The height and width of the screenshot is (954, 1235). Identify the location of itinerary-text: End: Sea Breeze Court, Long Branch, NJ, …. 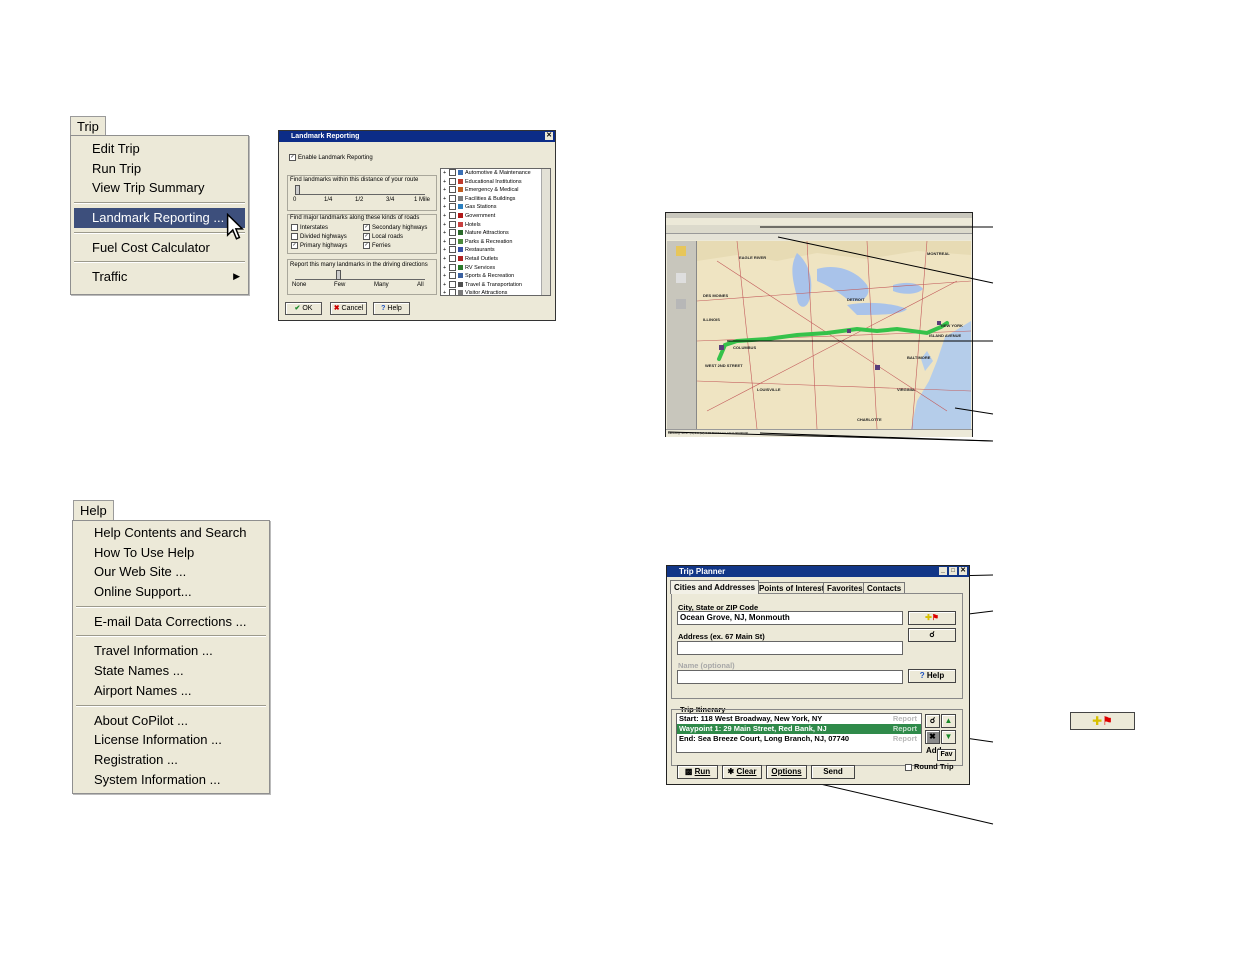
(764, 738).